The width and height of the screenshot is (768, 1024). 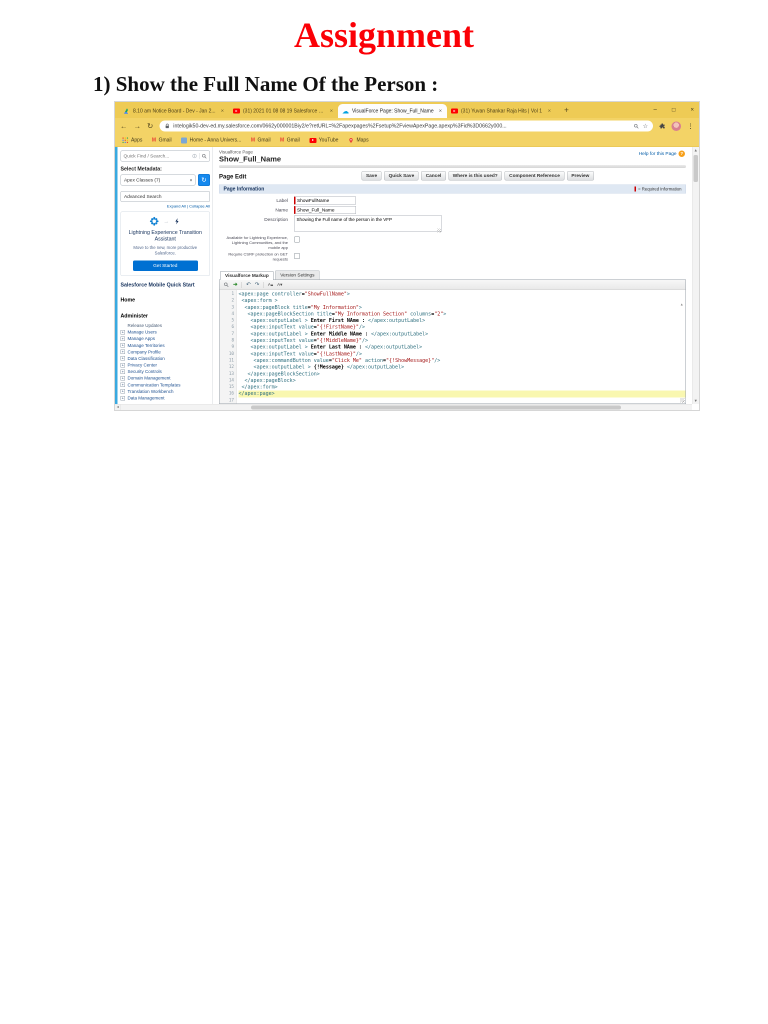 I want to click on markup-tab: Visualforce Markup, so click(x=247, y=275).